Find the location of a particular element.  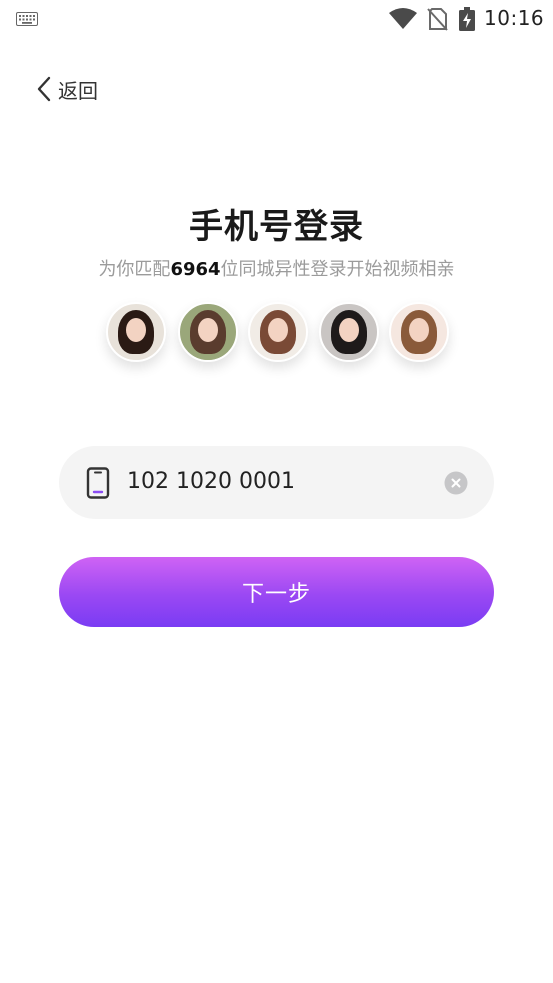

back-label: 返回 is located at coordinates (78, 90).